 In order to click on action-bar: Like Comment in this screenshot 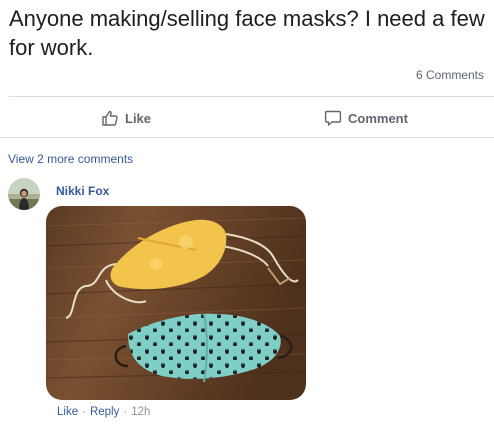, I will do `click(247, 118)`.